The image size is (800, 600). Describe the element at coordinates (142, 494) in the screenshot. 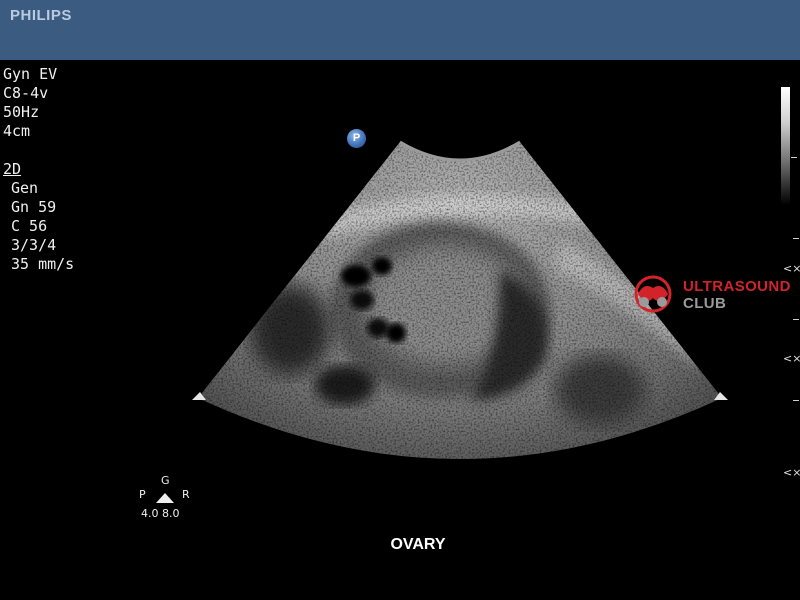

I see `orientation-left-label: P` at that location.